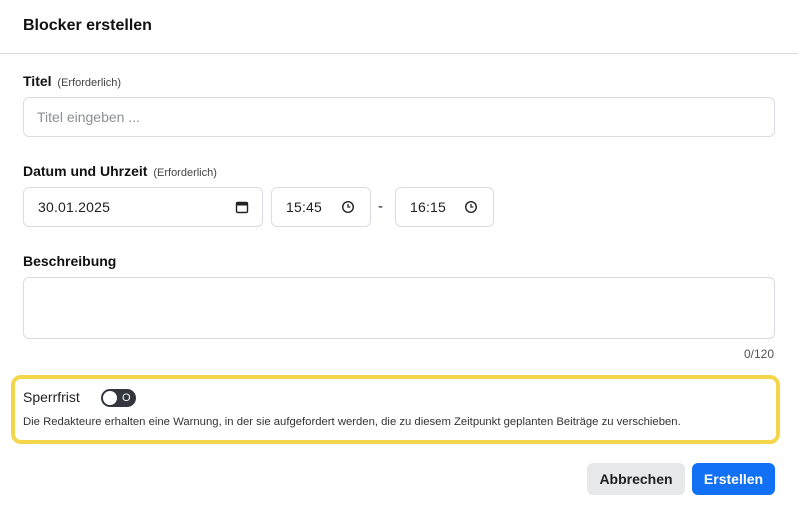 This screenshot has width=798, height=511. Describe the element at coordinates (399, 27) in the screenshot. I see `dialog-header: Blocker erstellen` at that location.